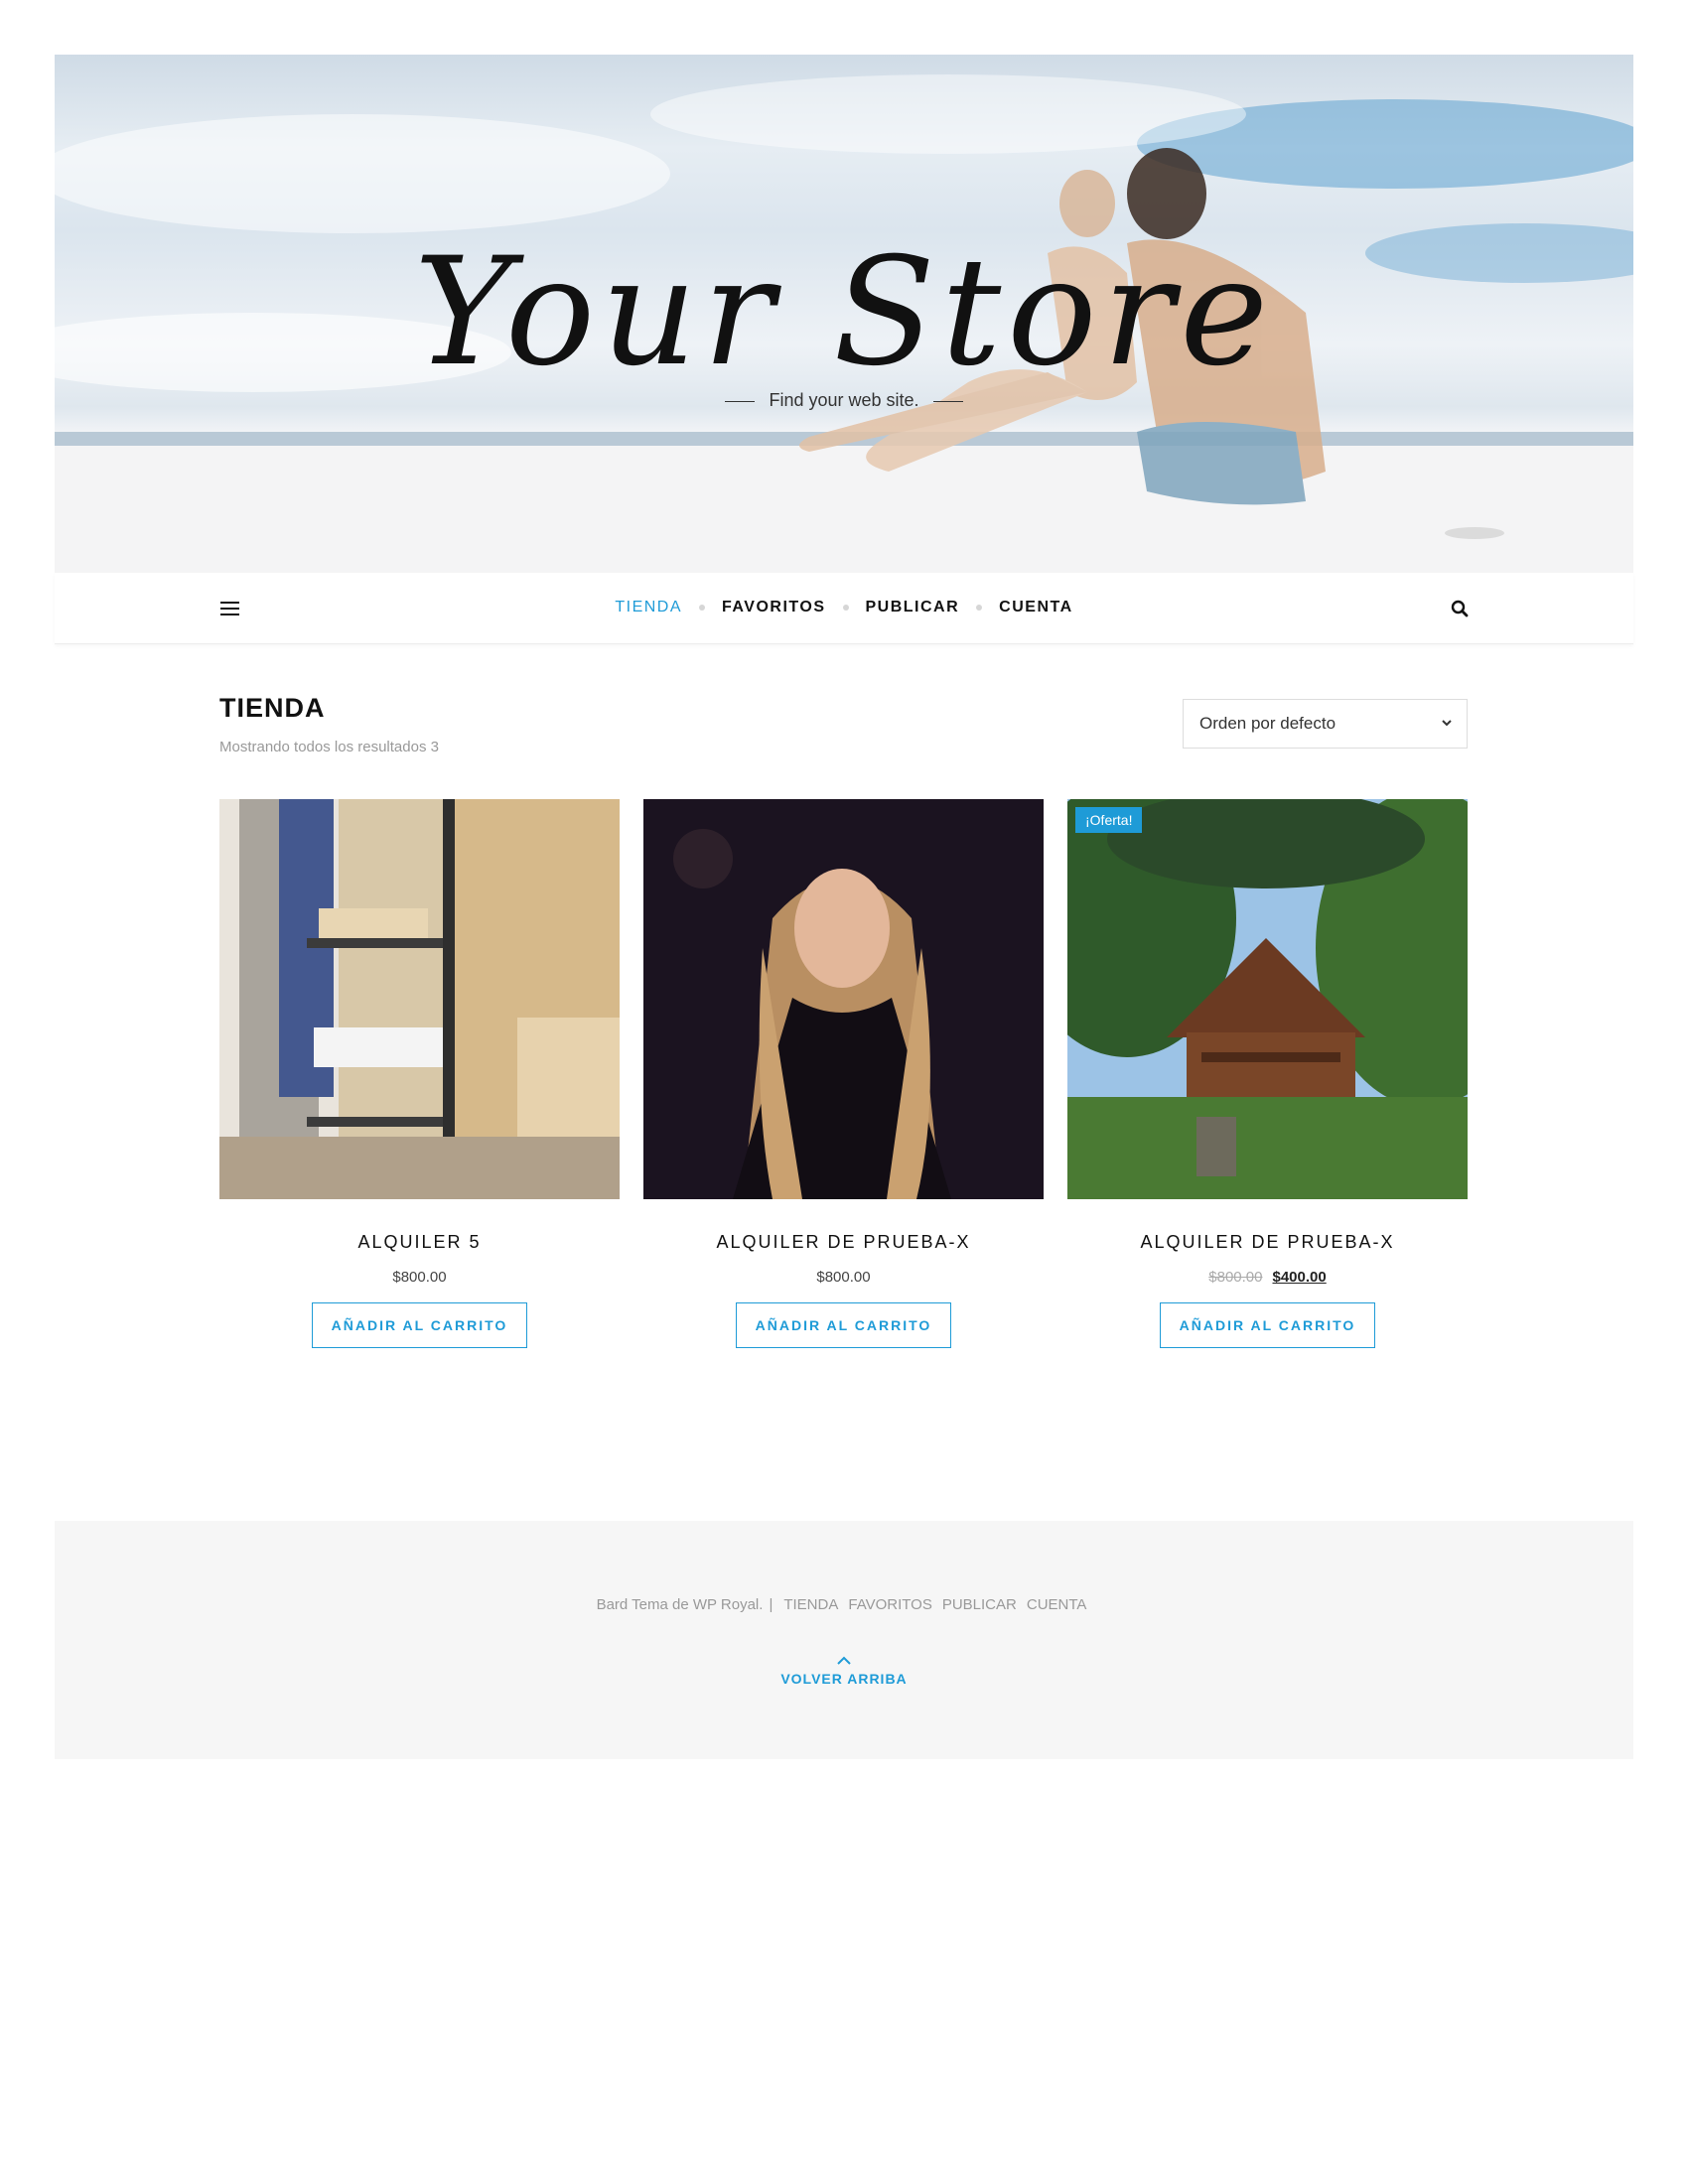 This screenshot has width=1688, height=2184. What do you see at coordinates (1460, 608) in the screenshot?
I see `search-icon` at bounding box center [1460, 608].